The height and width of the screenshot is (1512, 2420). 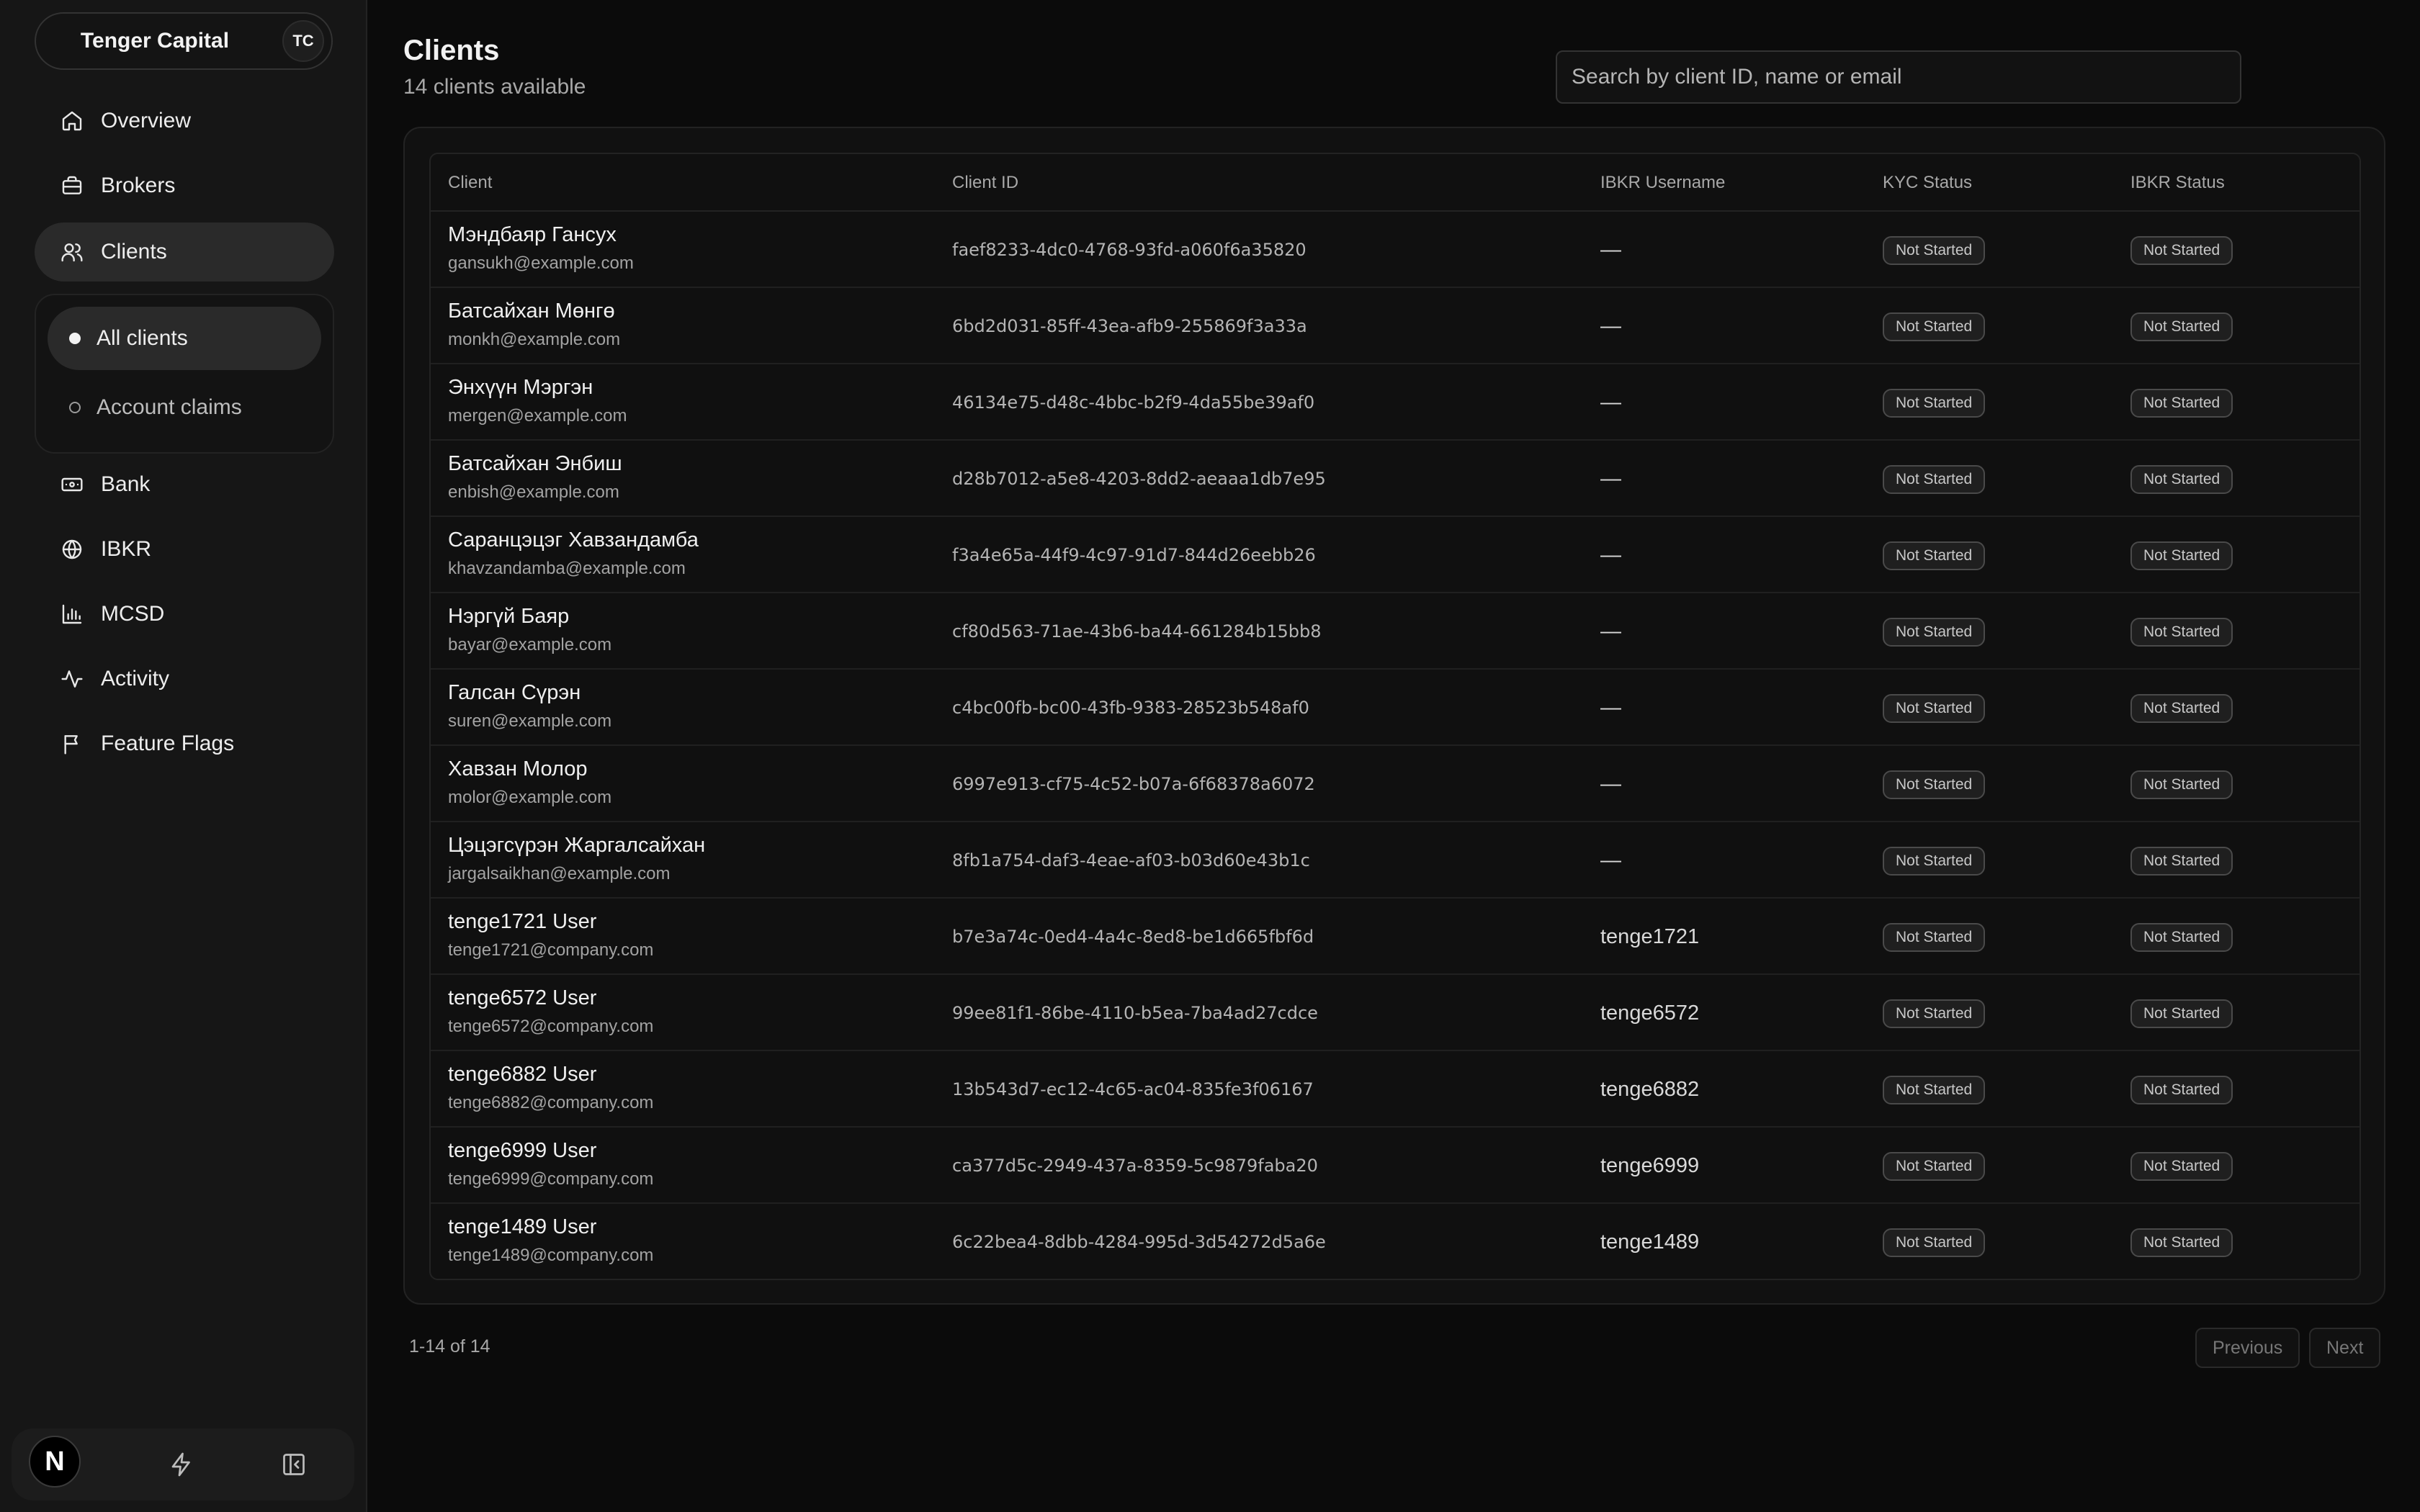 What do you see at coordinates (1662, 183) in the screenshot?
I see `column-header-ibkr-username: IBKR Username` at bounding box center [1662, 183].